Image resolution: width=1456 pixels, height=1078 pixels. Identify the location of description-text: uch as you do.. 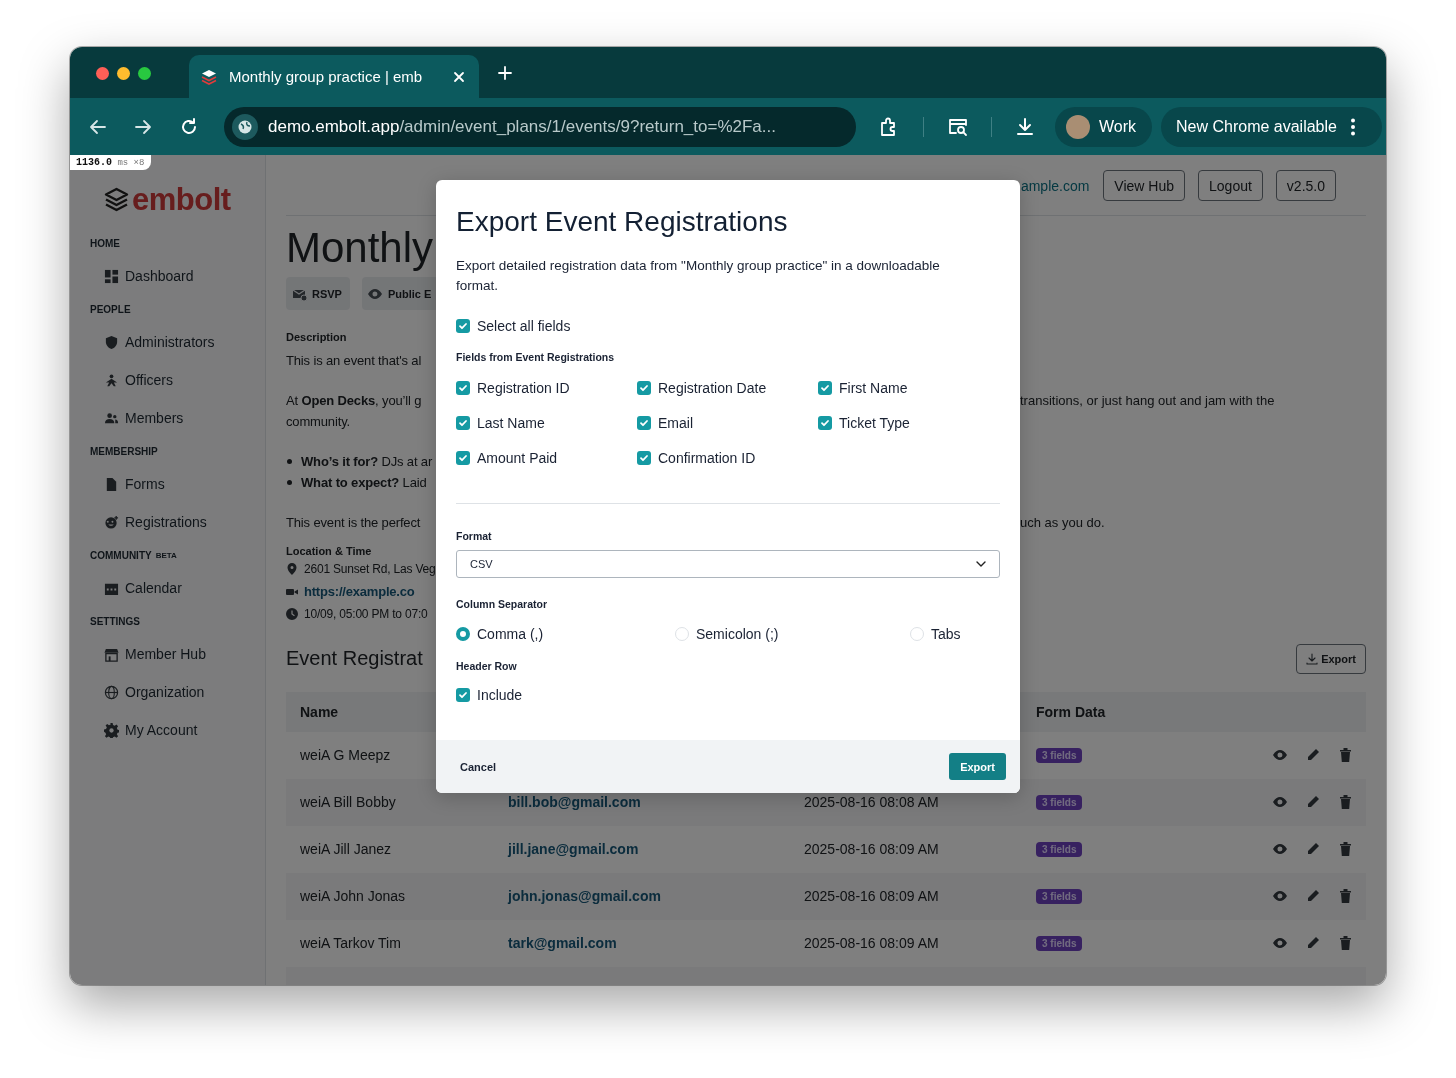
(1062, 523).